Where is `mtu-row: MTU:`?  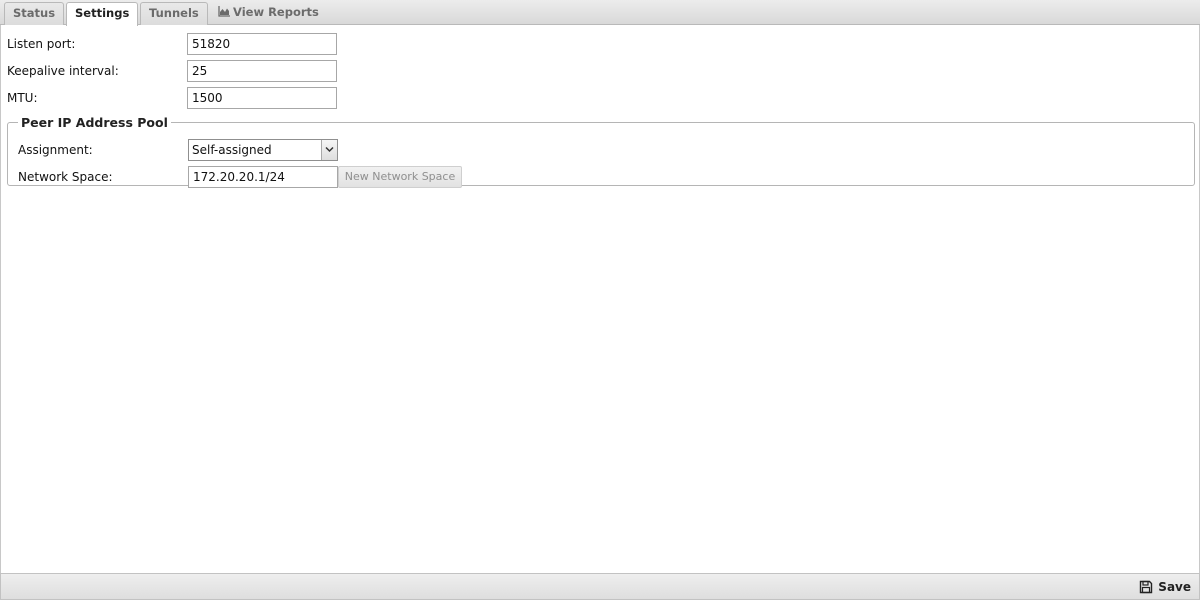 mtu-row: MTU: is located at coordinates (600, 98).